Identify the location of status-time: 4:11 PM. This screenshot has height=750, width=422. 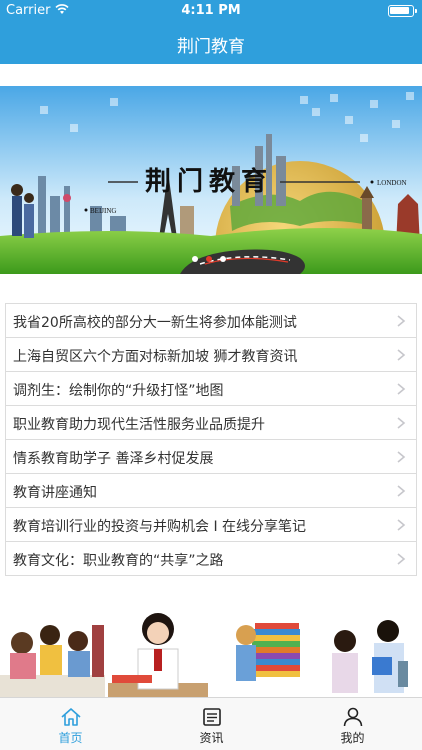
(211, 10).